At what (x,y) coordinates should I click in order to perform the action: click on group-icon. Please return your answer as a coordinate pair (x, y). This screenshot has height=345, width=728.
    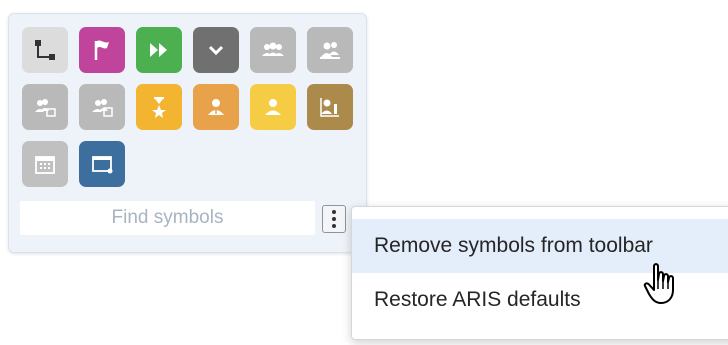
    Looking at the image, I should click on (273, 50).